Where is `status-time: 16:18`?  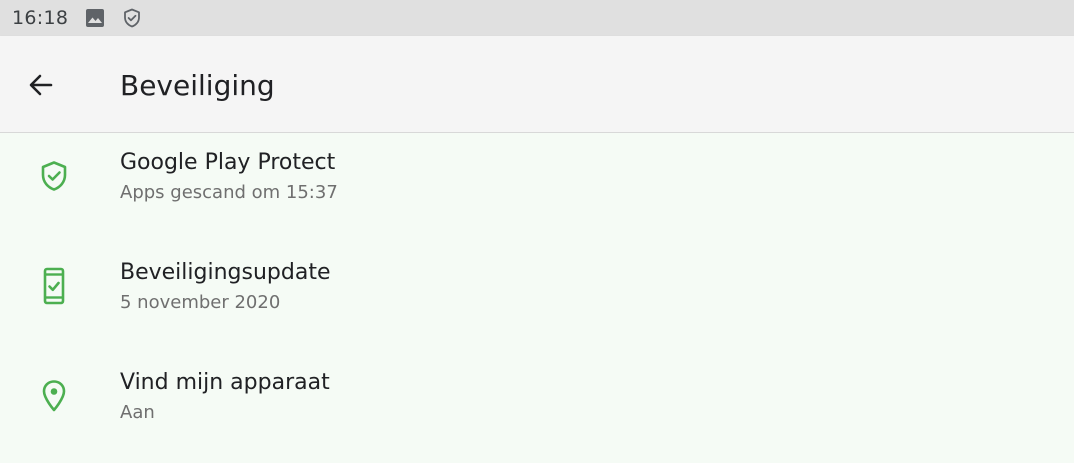
status-time: 16:18 is located at coordinates (40, 18).